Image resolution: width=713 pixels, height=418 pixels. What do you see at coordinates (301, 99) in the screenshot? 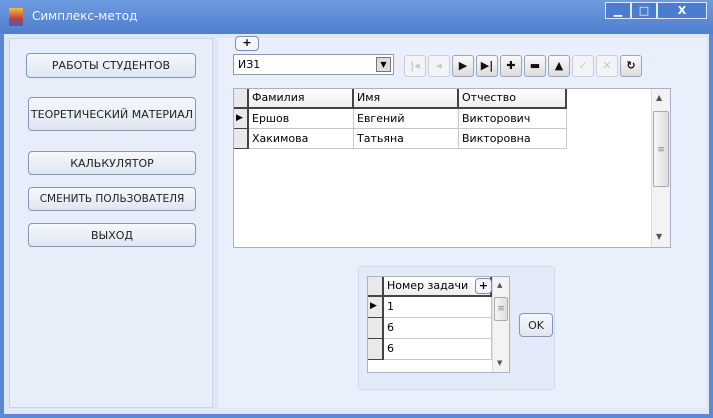
I see `column-header: Фамилия` at bounding box center [301, 99].